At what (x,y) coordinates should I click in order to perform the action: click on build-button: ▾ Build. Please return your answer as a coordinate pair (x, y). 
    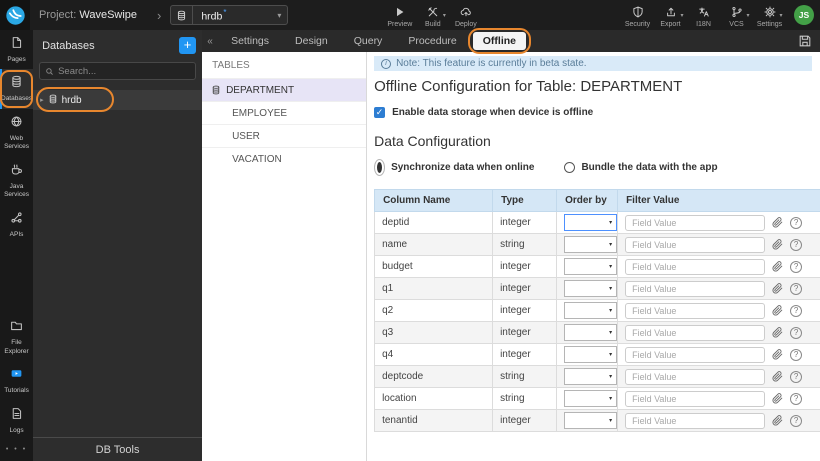
    Looking at the image, I should click on (432, 15).